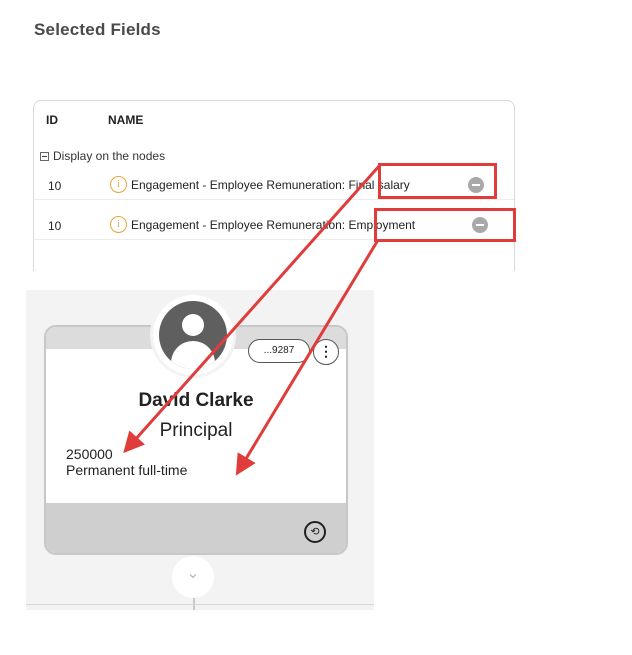 This screenshot has width=632, height=655. I want to click on group-display-on-nodes: Display on the nodes, so click(102, 156).